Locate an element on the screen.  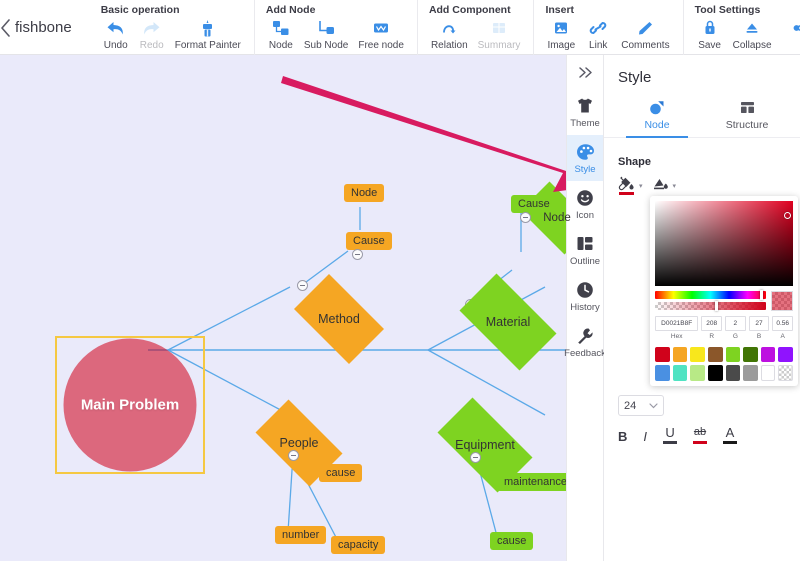
save-button: Save is located at coordinates (710, 34).